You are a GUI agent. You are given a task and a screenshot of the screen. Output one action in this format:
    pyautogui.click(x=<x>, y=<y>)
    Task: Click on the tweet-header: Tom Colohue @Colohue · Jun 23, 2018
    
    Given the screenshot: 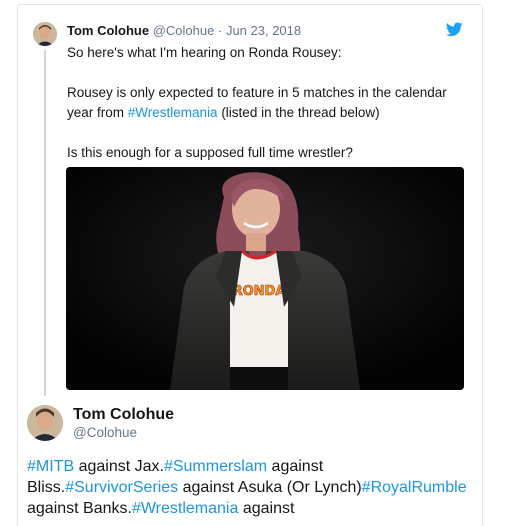 What is the action you would take?
    pyautogui.click(x=184, y=30)
    